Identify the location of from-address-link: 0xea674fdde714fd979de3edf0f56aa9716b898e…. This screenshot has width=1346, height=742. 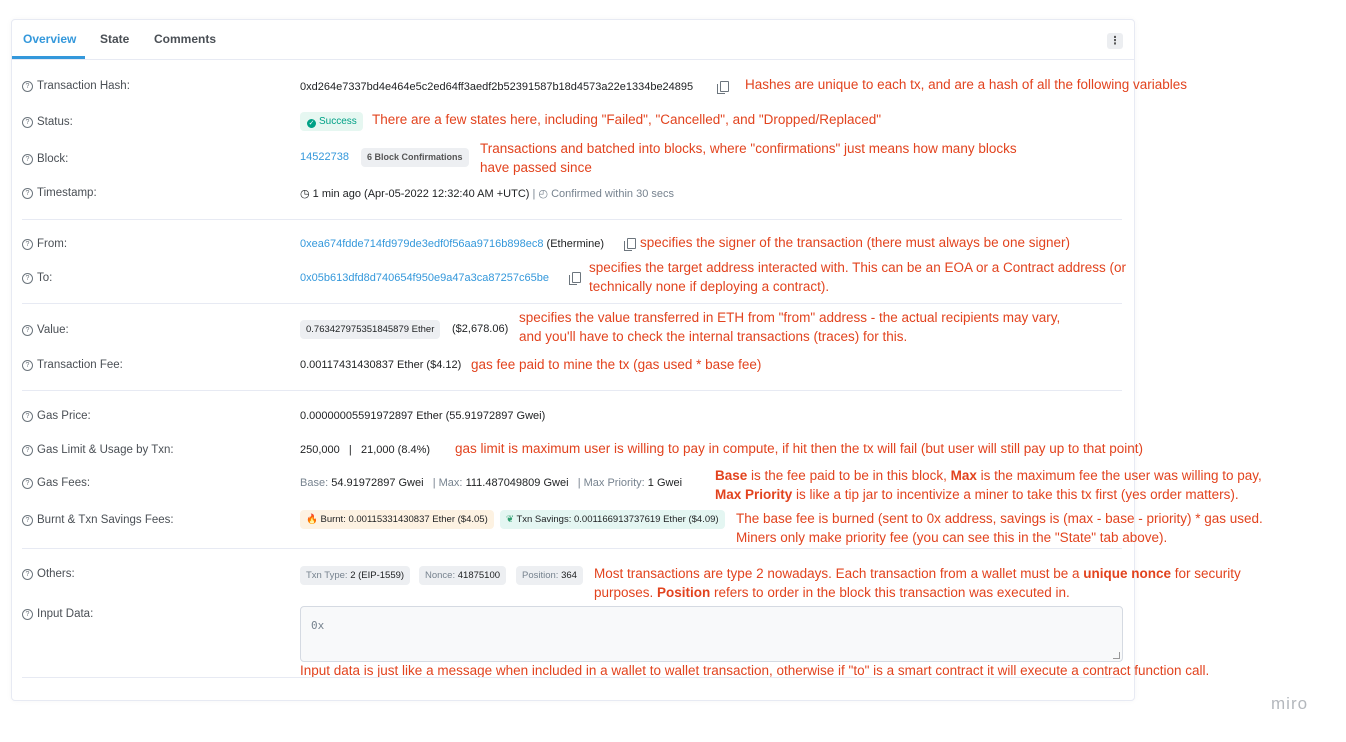
(421, 244).